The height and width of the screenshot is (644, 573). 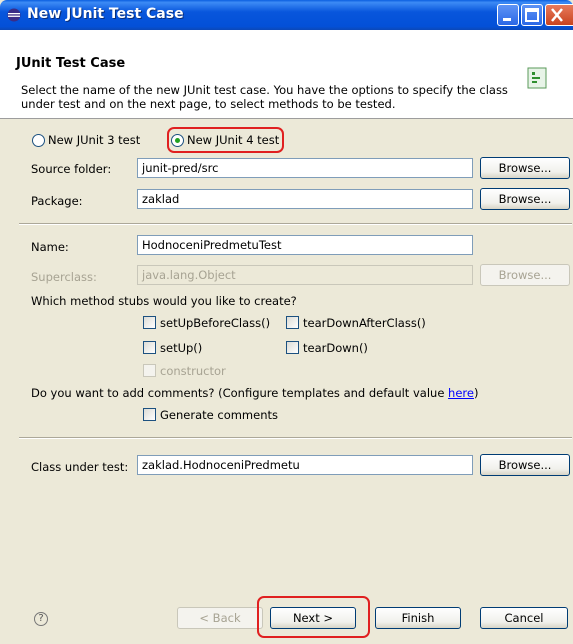 What do you see at coordinates (149, 414) in the screenshot?
I see `generate-comments-checkbox` at bounding box center [149, 414].